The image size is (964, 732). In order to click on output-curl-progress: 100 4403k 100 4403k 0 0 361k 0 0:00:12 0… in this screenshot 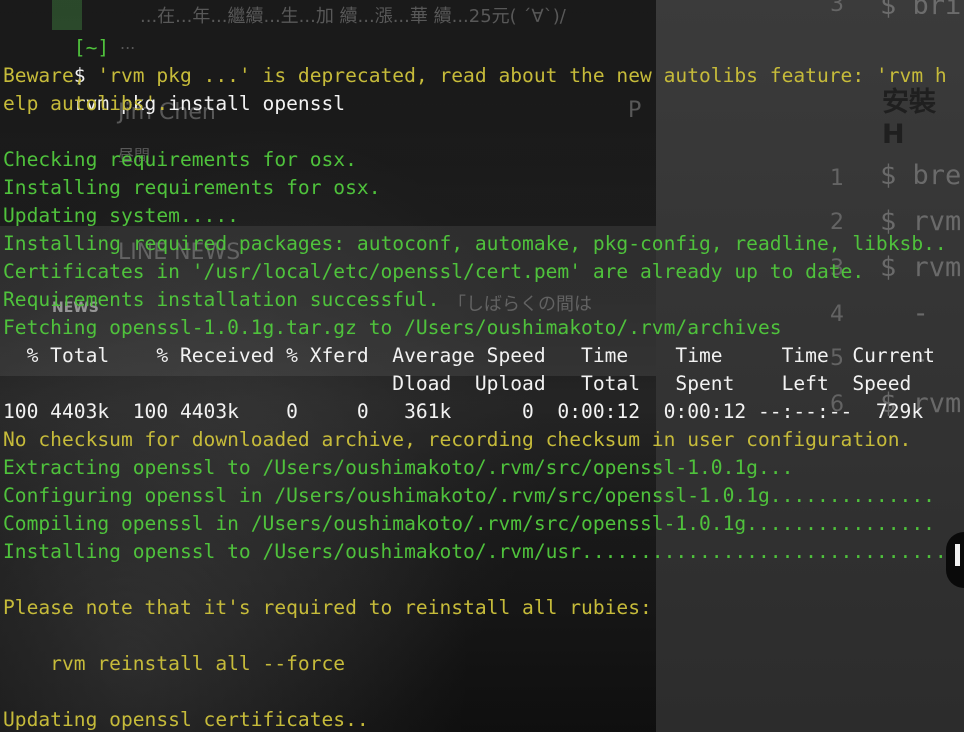, I will do `click(463, 411)`.